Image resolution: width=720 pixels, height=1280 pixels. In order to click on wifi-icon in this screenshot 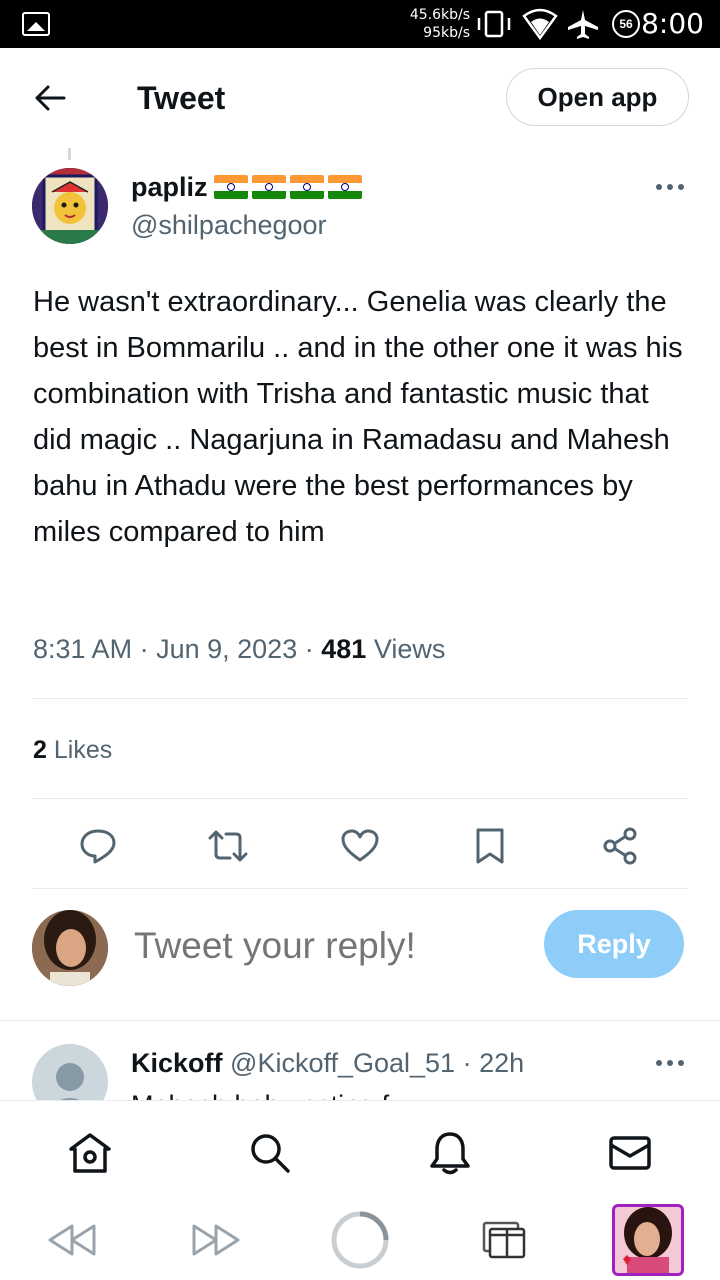, I will do `click(540, 24)`.